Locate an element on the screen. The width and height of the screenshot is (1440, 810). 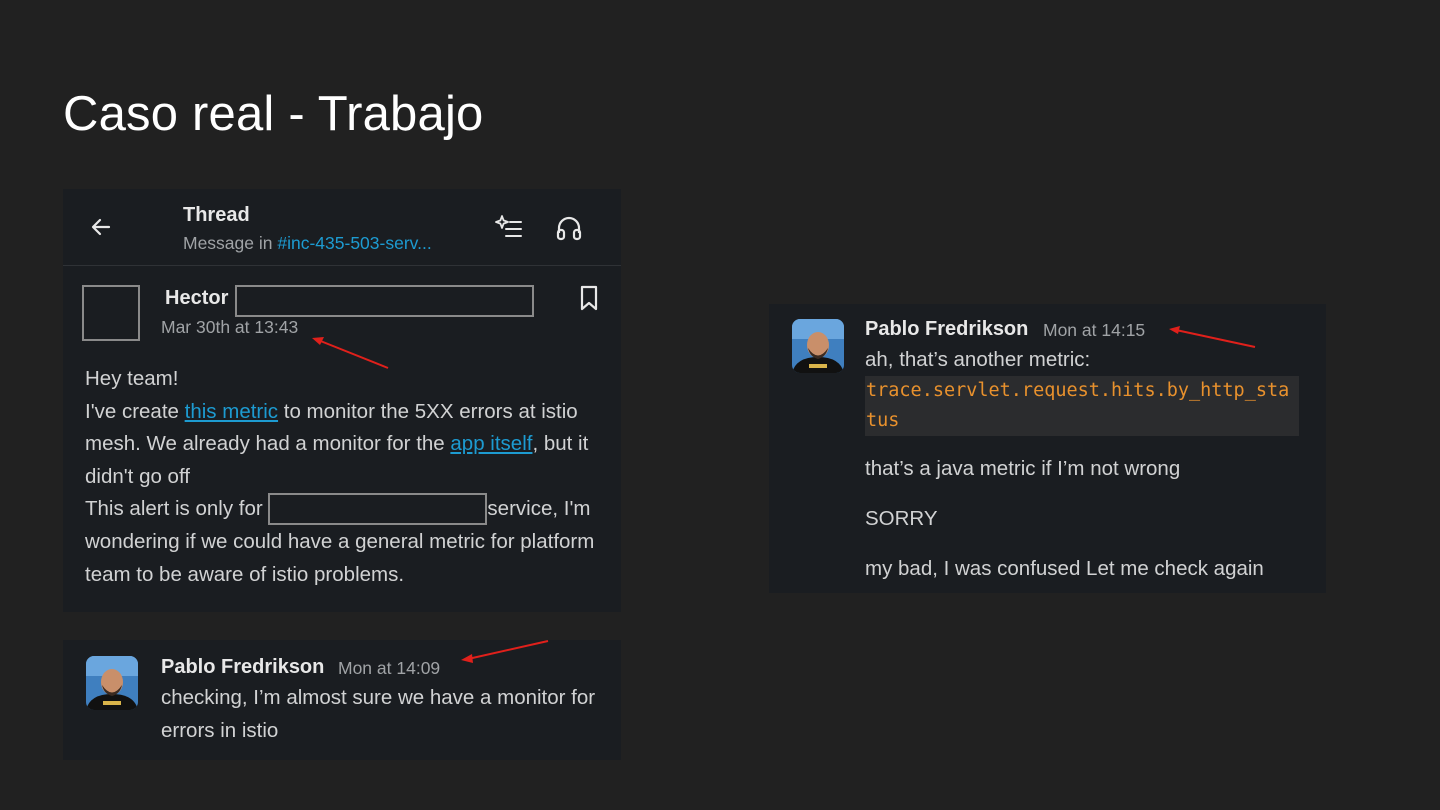
reply-timestamp: Mon at 14:15 is located at coordinates (1094, 330).